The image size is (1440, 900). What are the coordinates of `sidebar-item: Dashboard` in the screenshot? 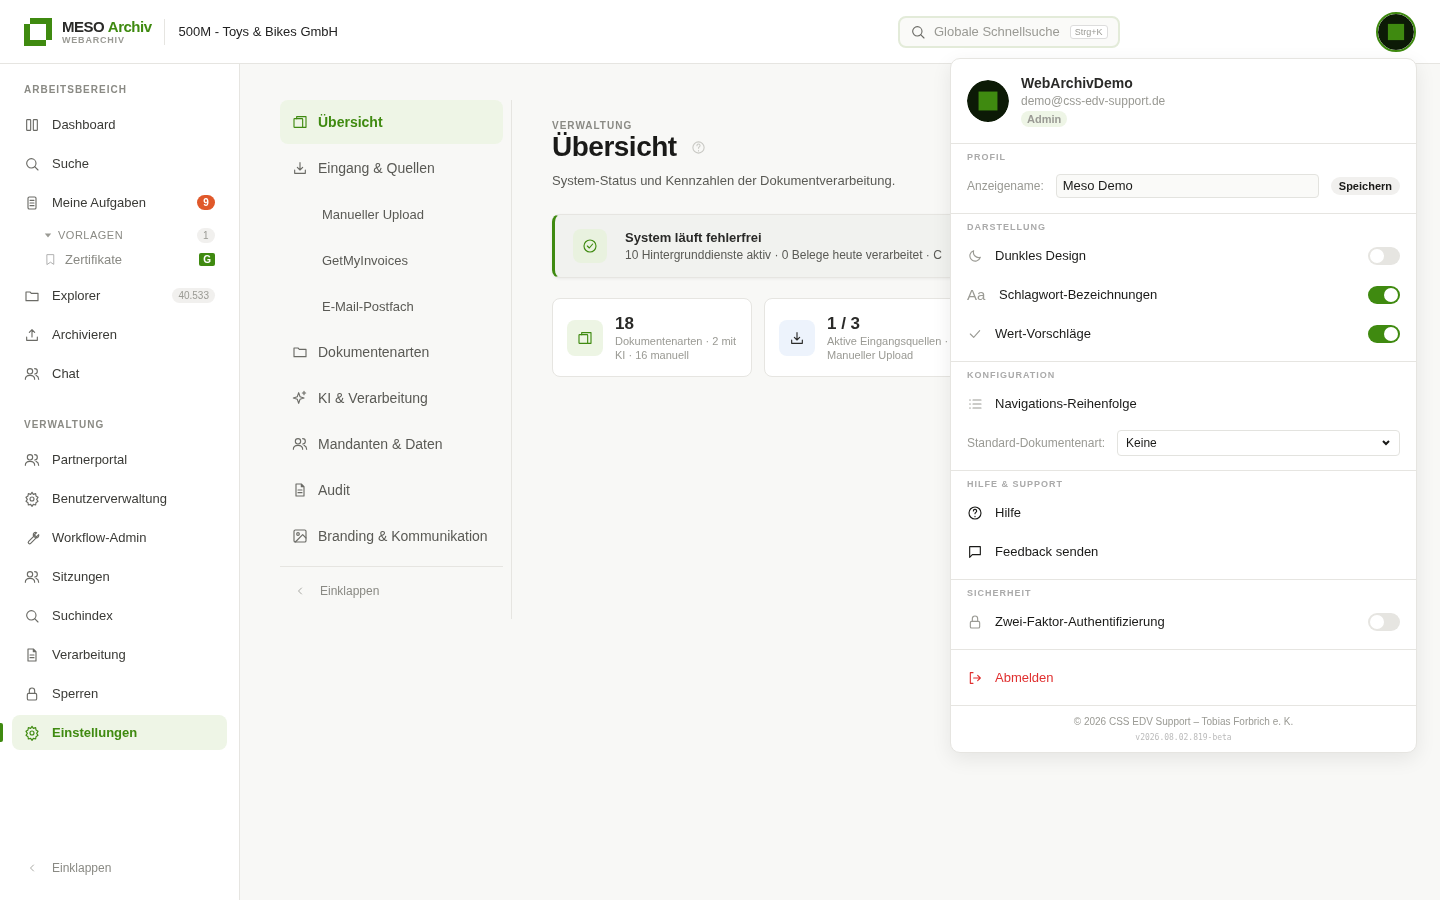 It's located at (119, 124).